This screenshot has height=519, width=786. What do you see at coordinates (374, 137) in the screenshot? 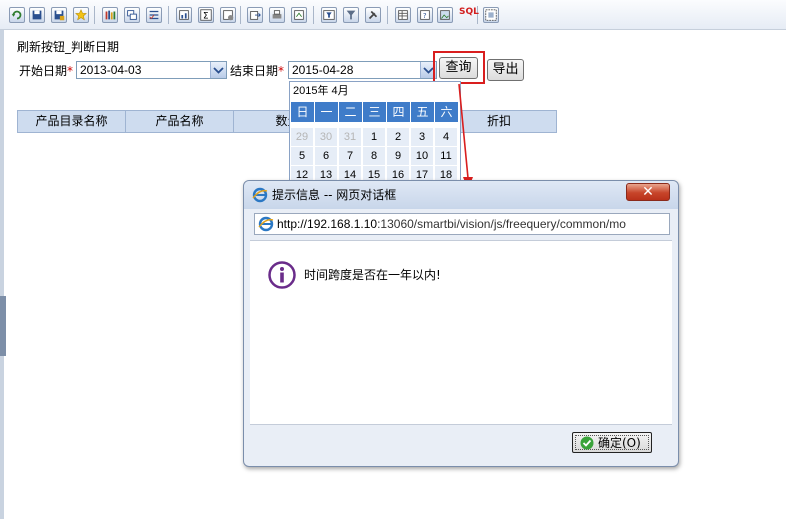
I see `calendar-day: 1` at bounding box center [374, 137].